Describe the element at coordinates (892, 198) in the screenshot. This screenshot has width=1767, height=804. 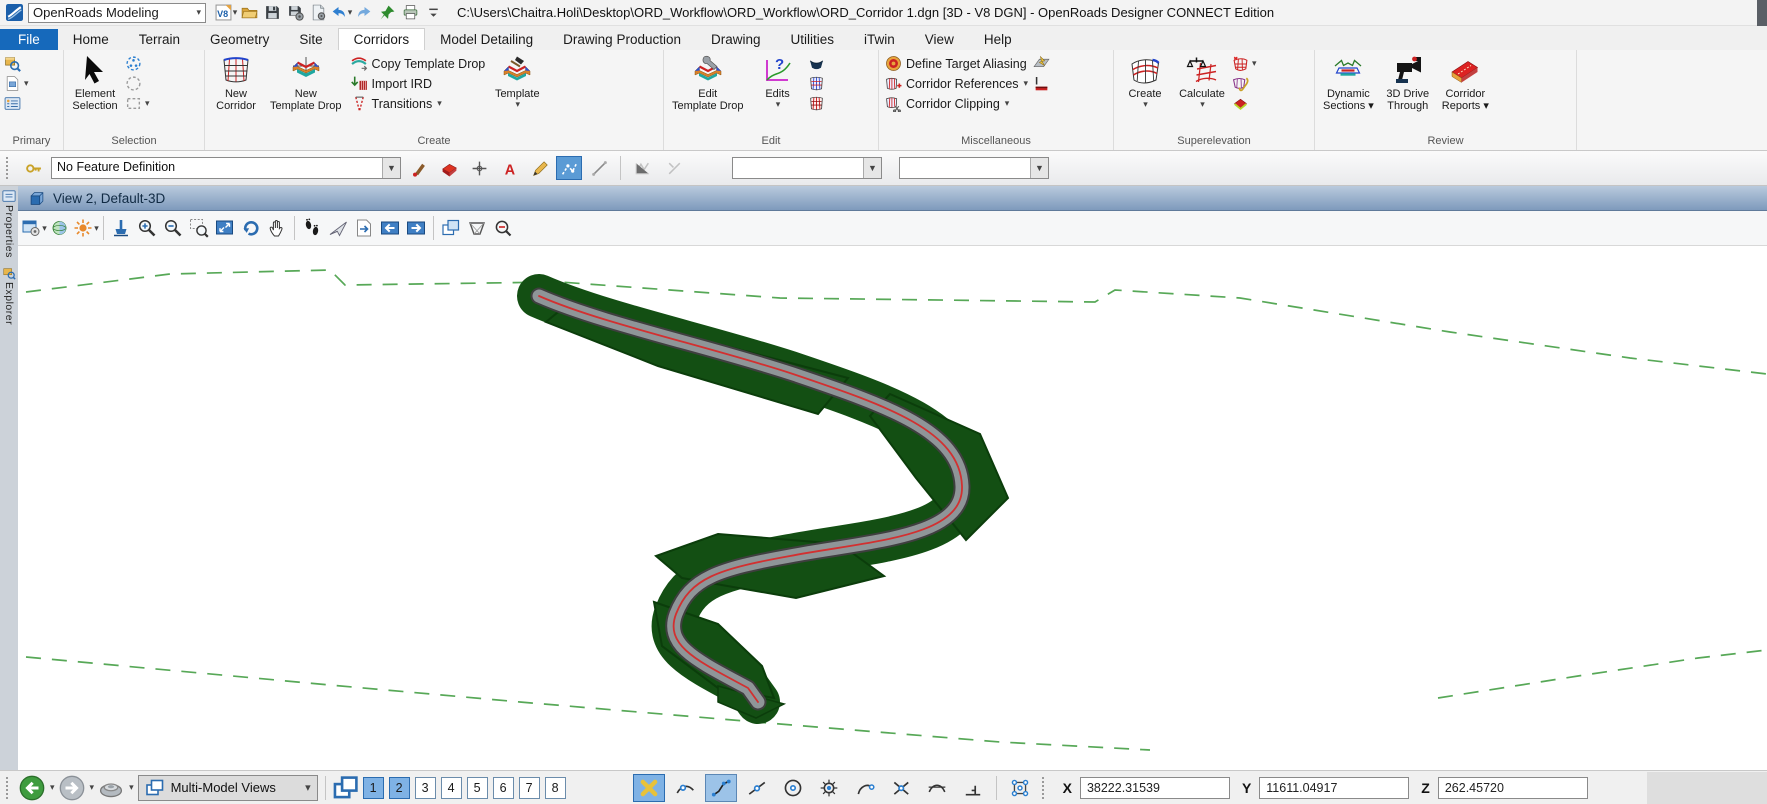
I see `view-title-bar: View 2, Default-3D` at that location.